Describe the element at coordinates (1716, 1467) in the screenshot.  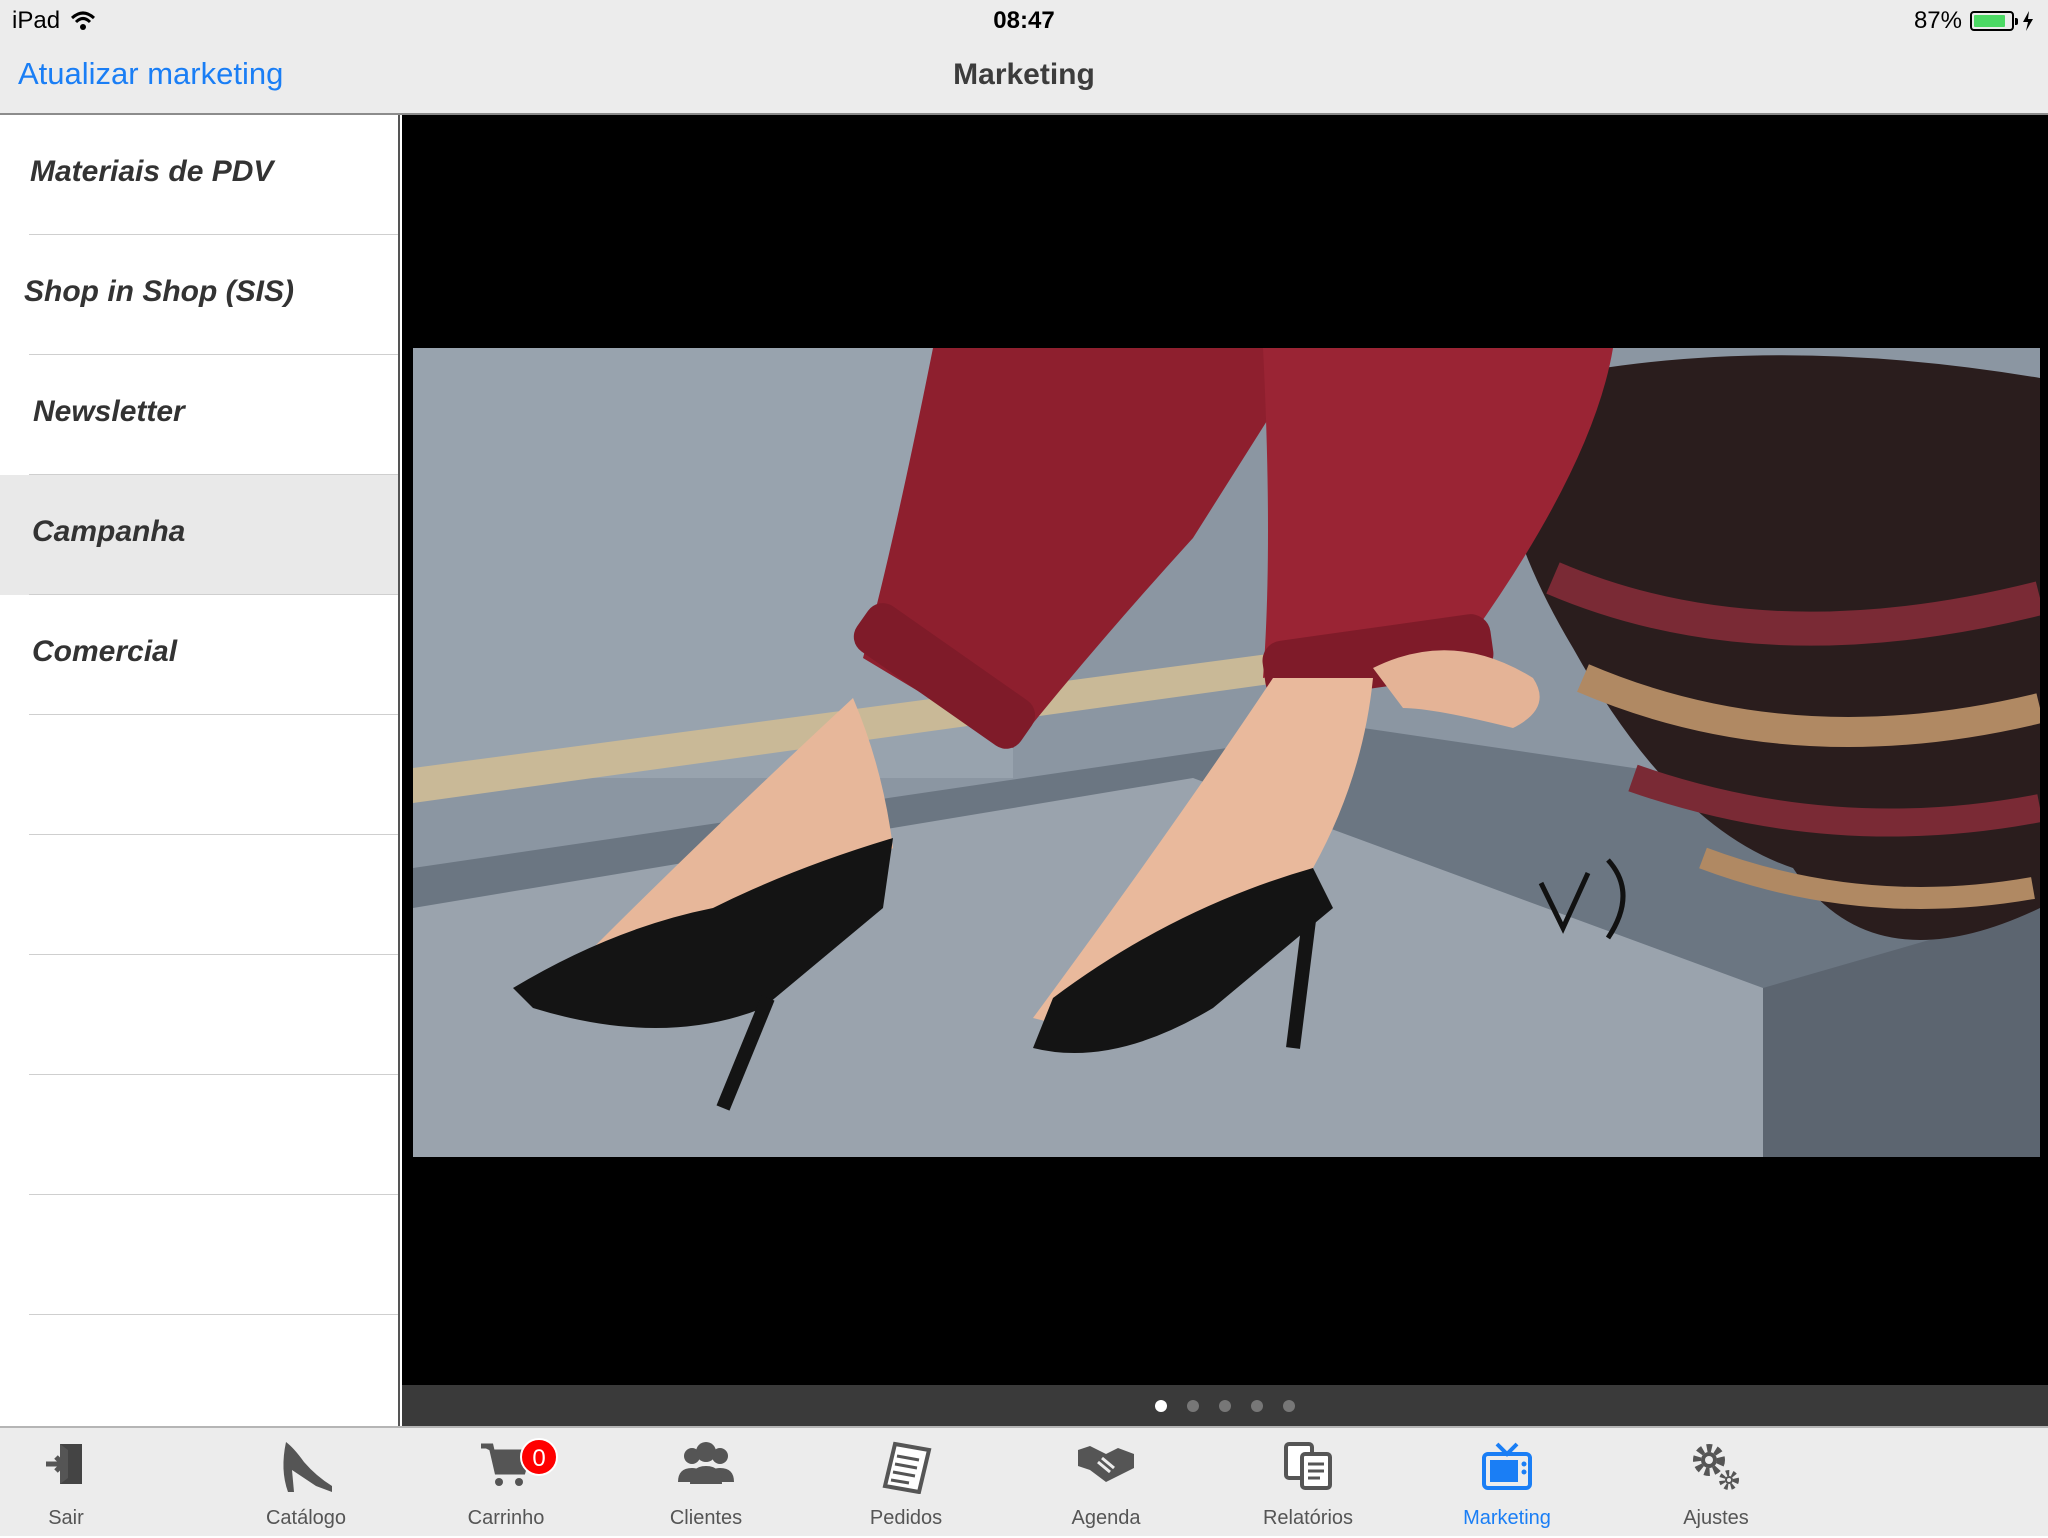
I see `gears-icon` at that location.